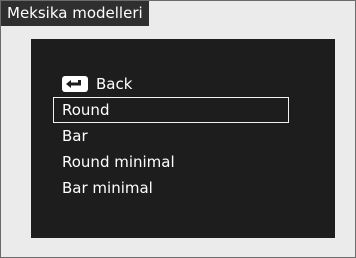 This screenshot has width=356, height=258. Describe the element at coordinates (75, 84) in the screenshot. I see `return-arrow-icon` at that location.